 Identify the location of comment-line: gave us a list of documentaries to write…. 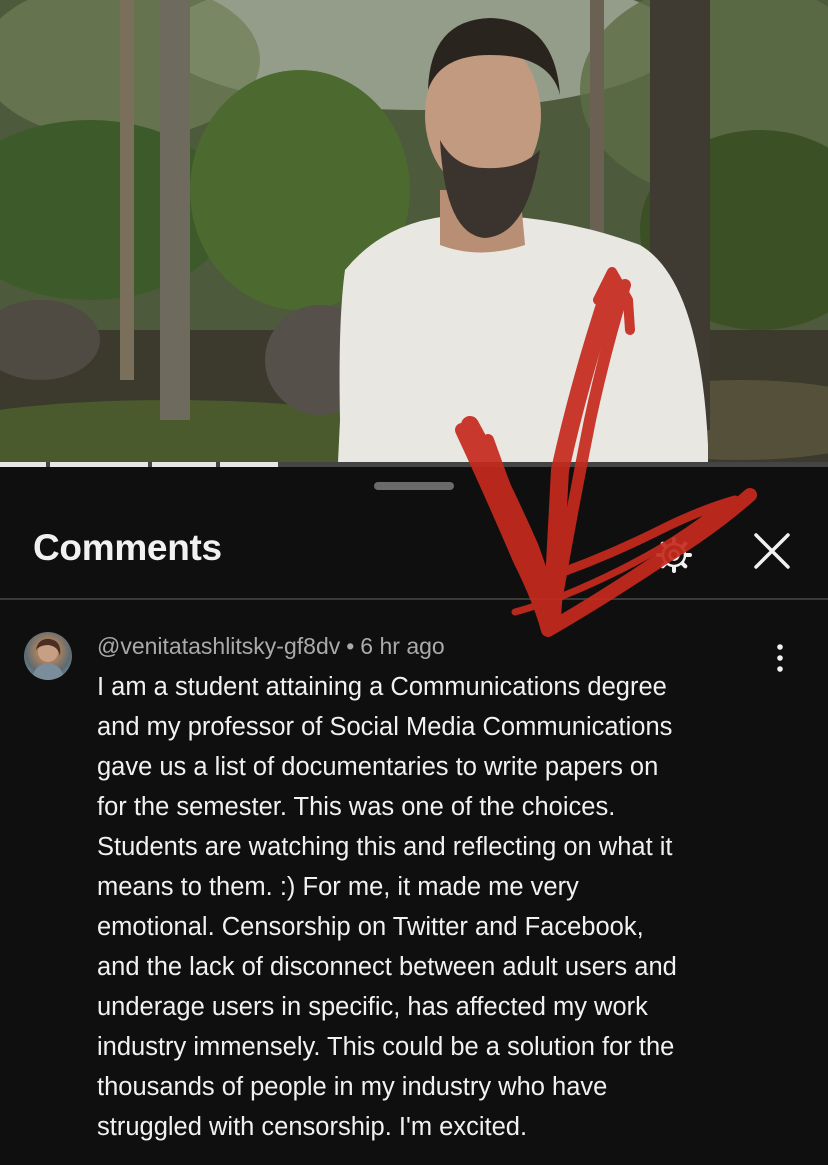
(378, 767).